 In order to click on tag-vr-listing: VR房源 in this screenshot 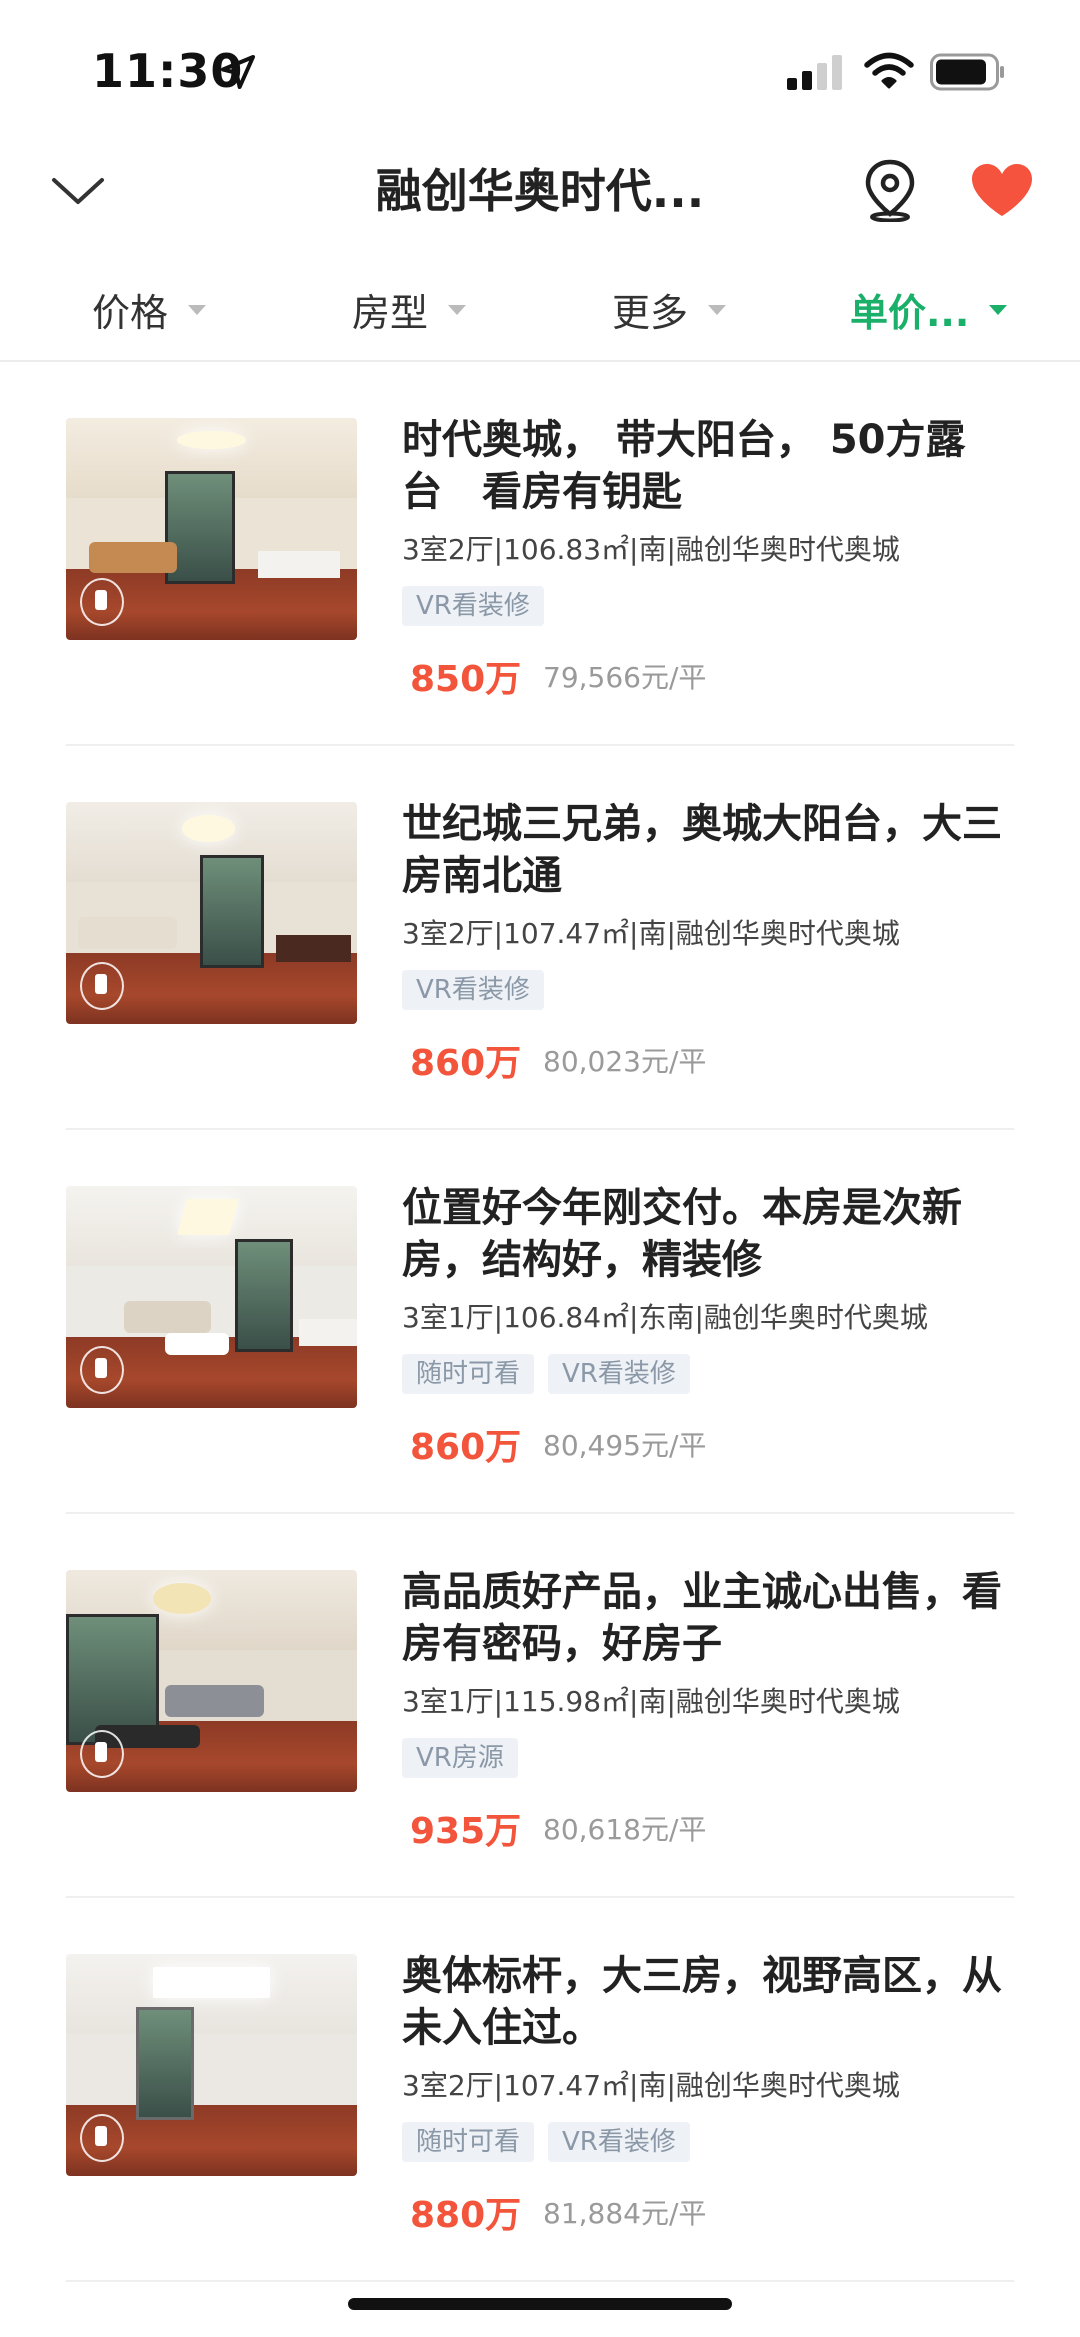, I will do `click(460, 1758)`.